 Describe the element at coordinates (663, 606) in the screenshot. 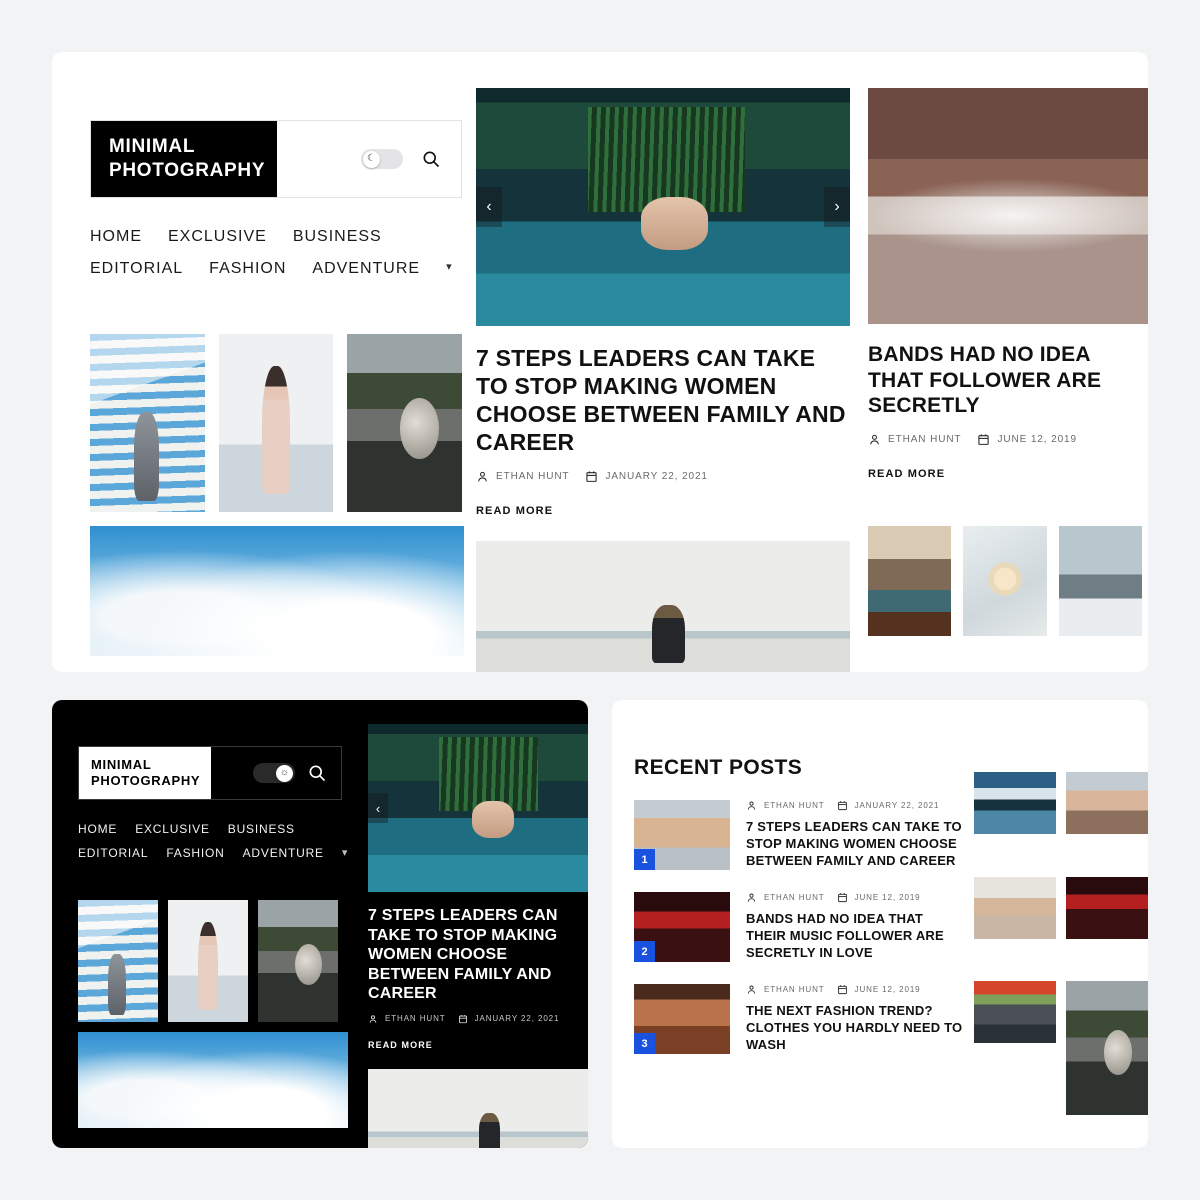

I see `secondary-post-image` at that location.